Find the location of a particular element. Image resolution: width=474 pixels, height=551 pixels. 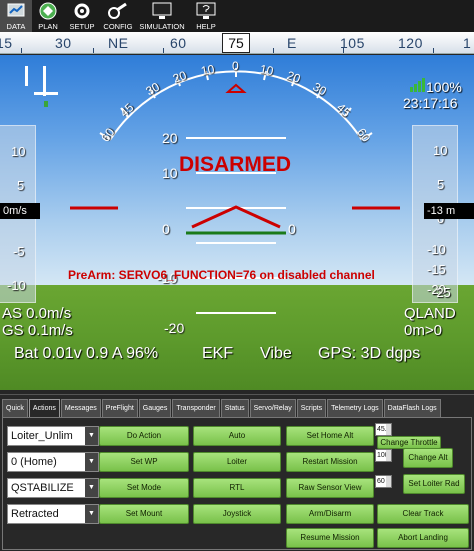

ekf-status: EKF is located at coordinates (217, 354).